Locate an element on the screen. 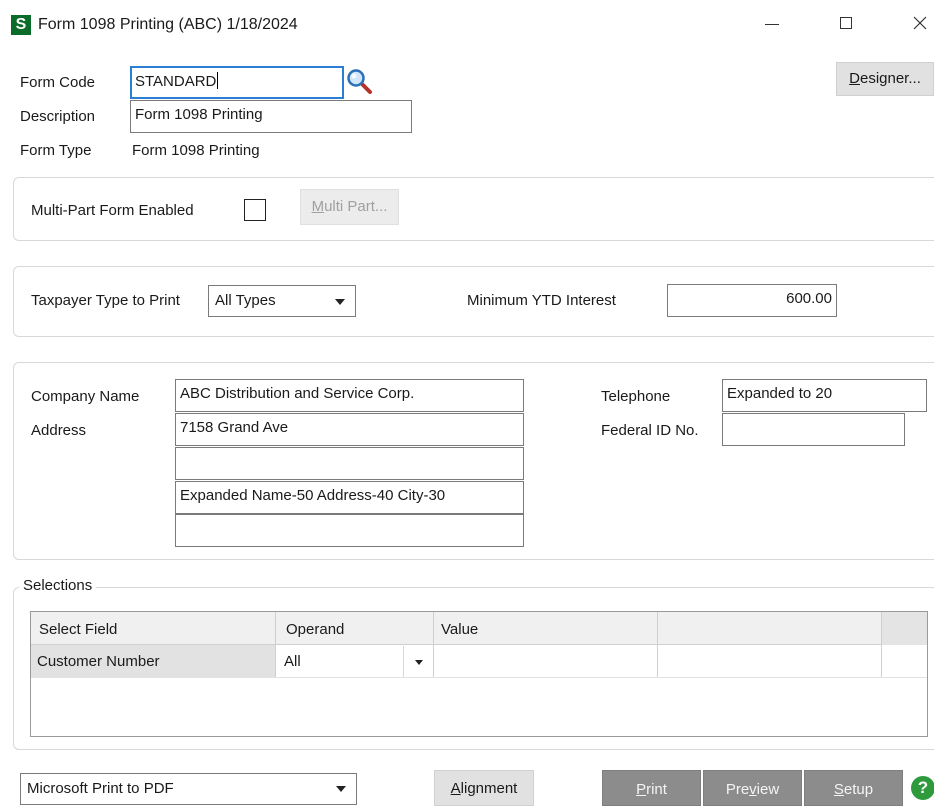 The height and width of the screenshot is (809, 934). taxpayer-type-value: All Types is located at coordinates (245, 300).